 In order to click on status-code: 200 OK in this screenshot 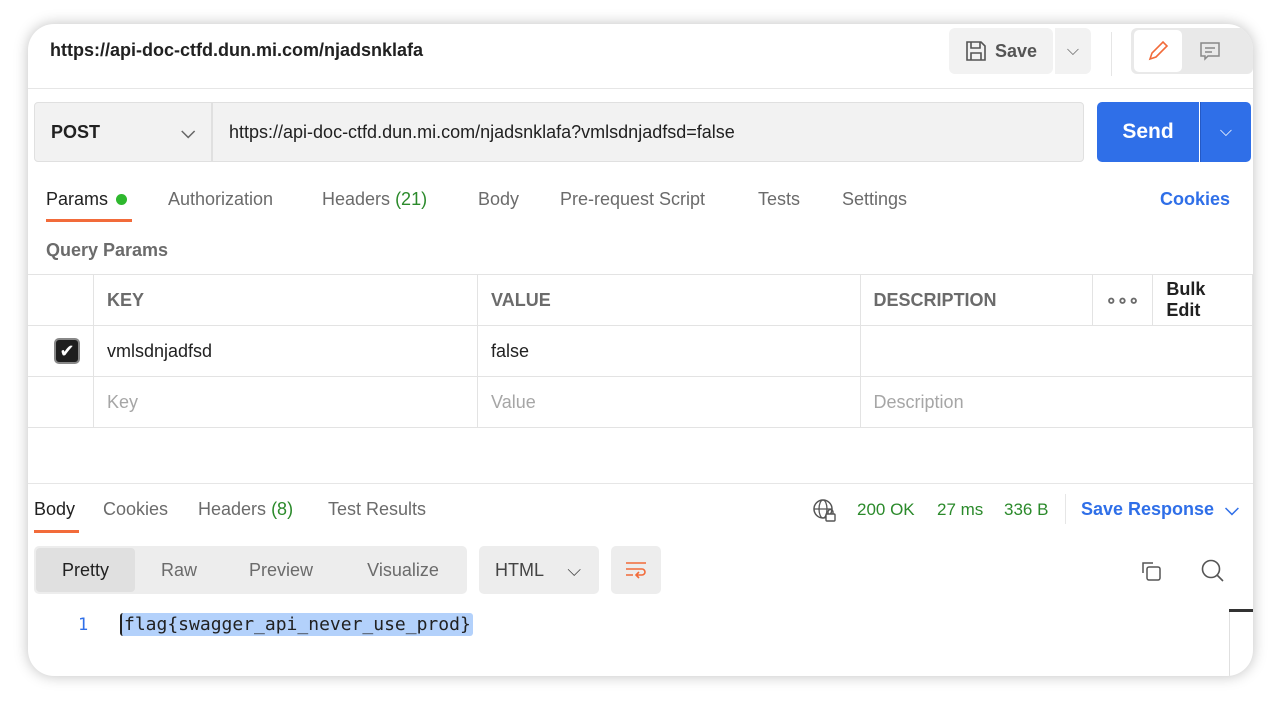, I will do `click(886, 510)`.